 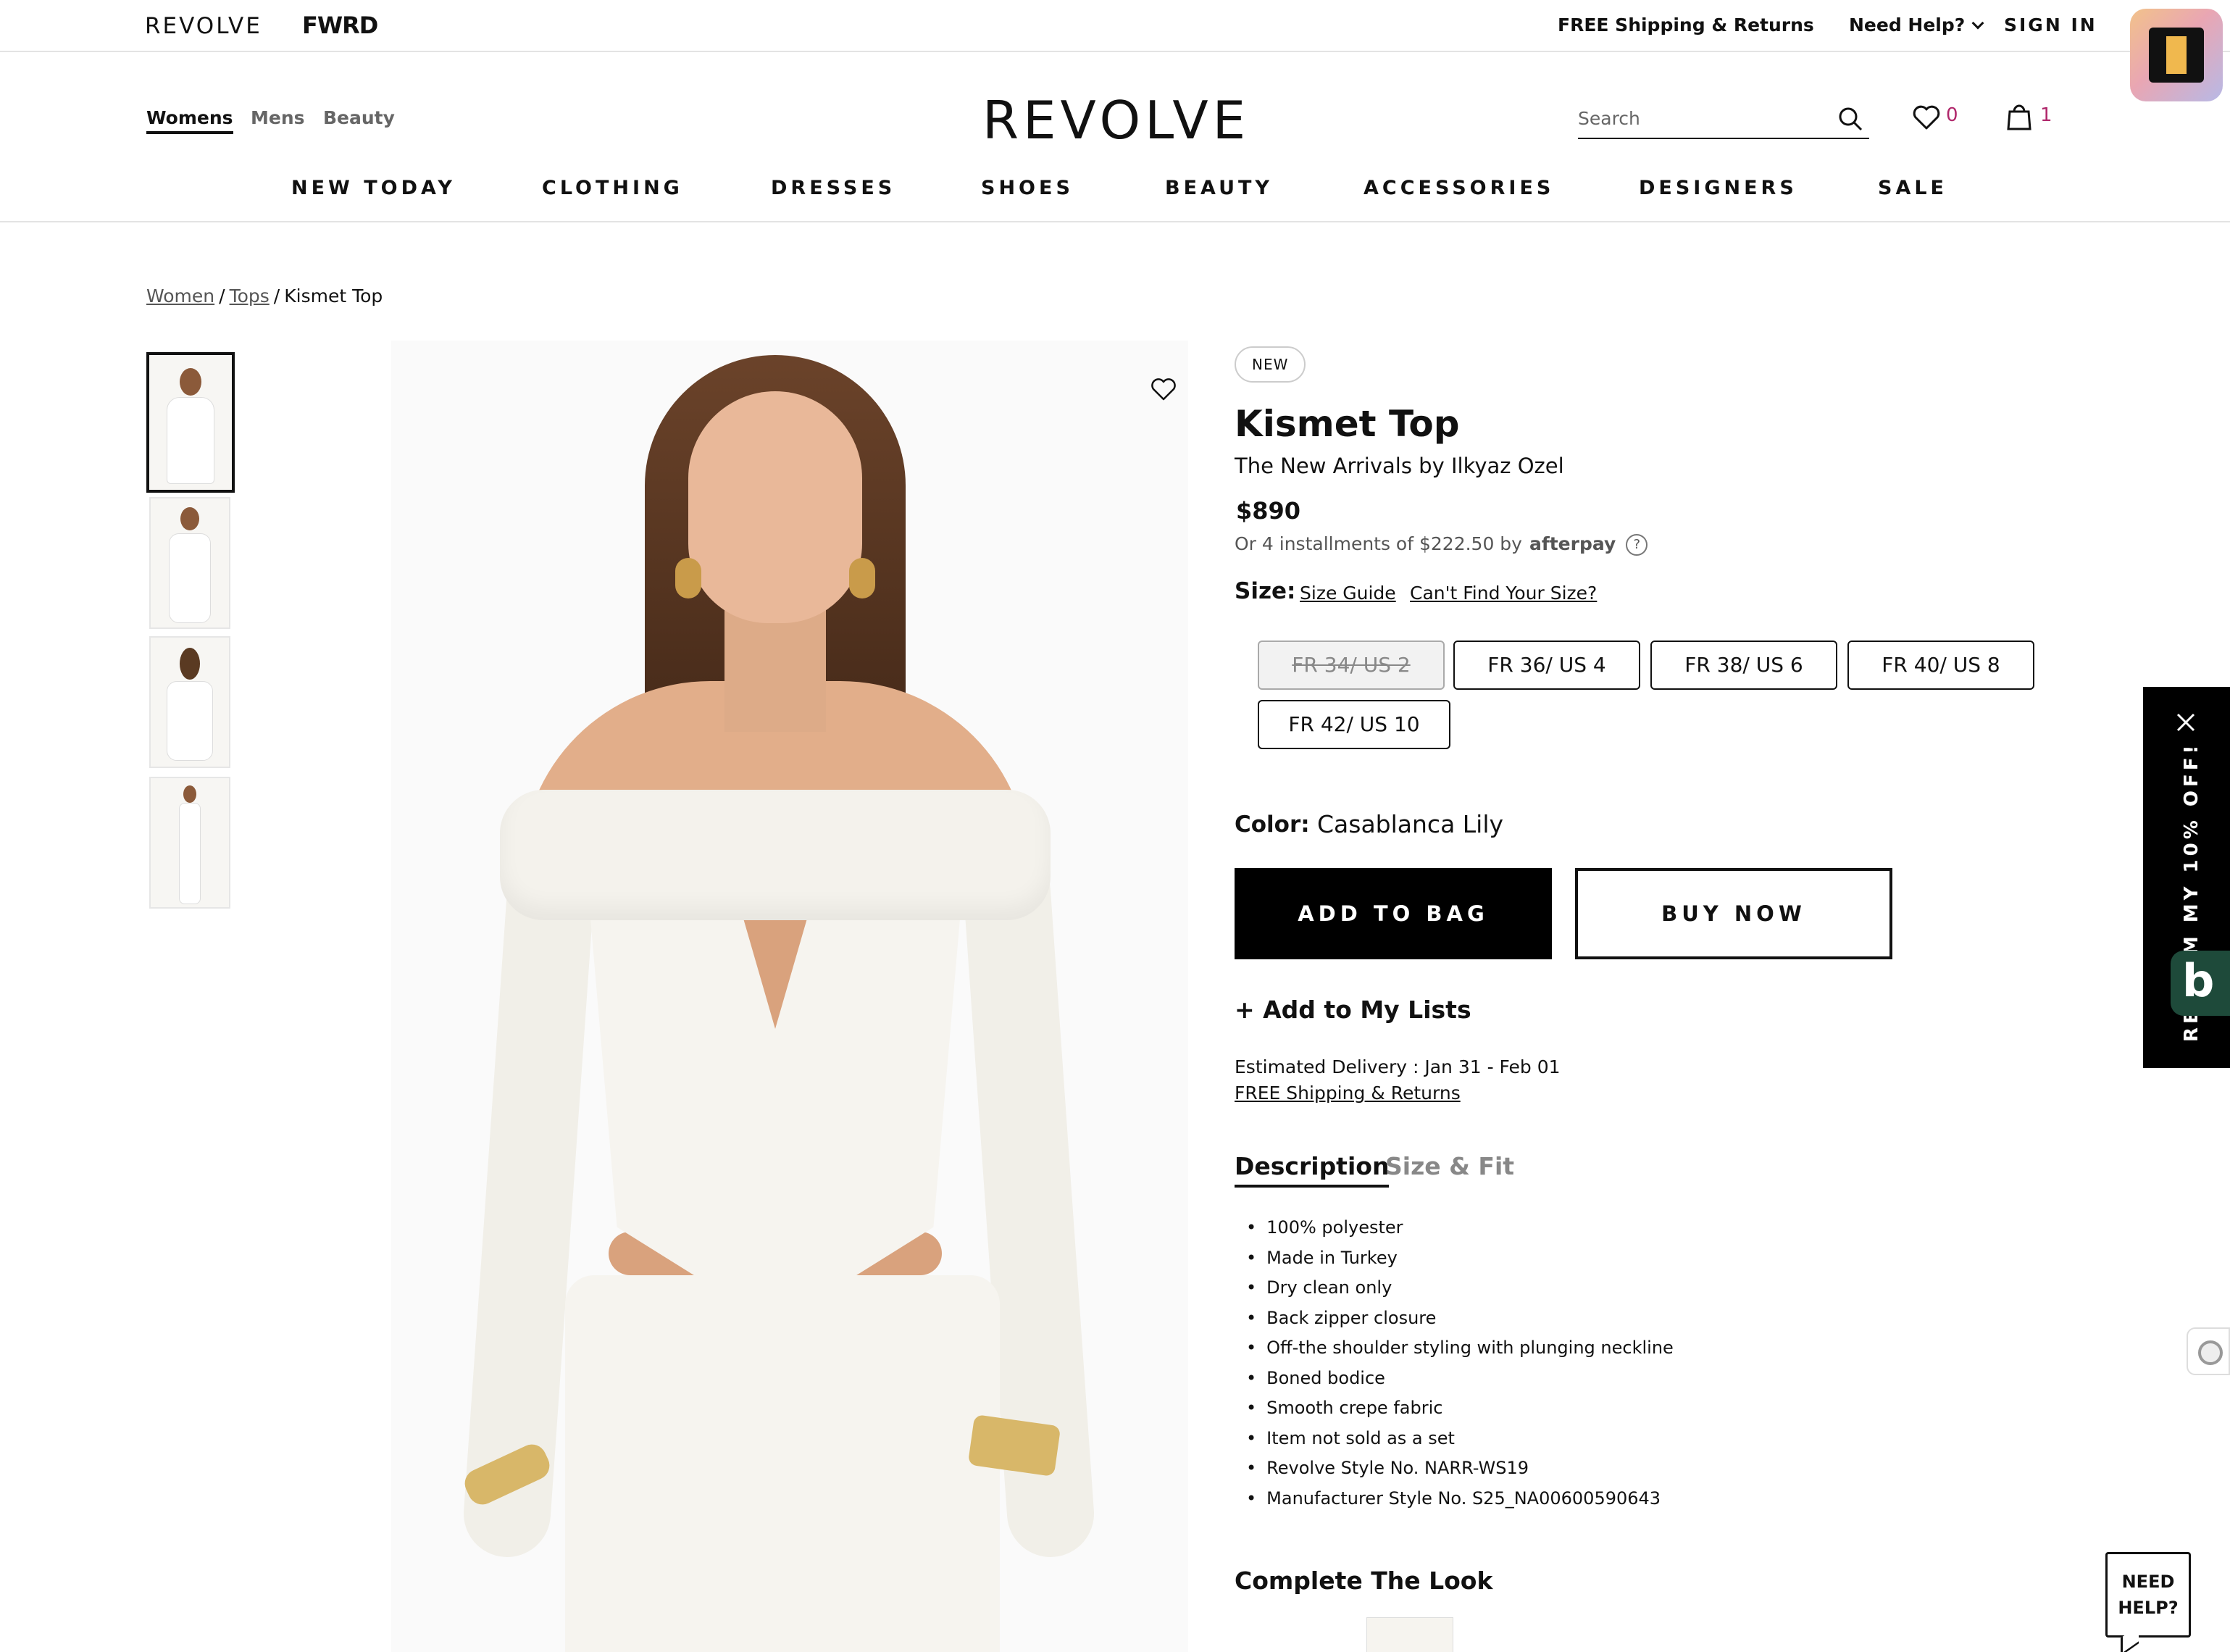 I want to click on breadcrumb-tops: Tops, so click(x=250, y=295).